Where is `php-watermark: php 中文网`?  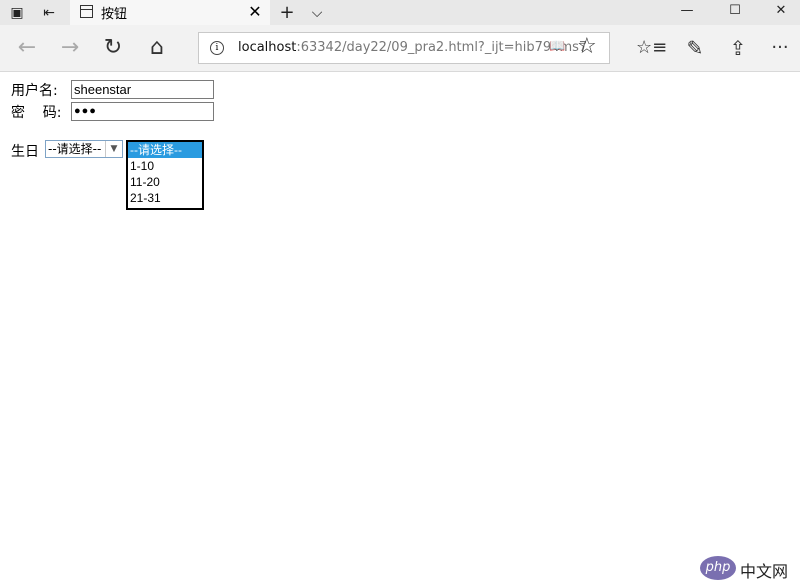
php-watermark: php 中文网 is located at coordinates (748, 568).